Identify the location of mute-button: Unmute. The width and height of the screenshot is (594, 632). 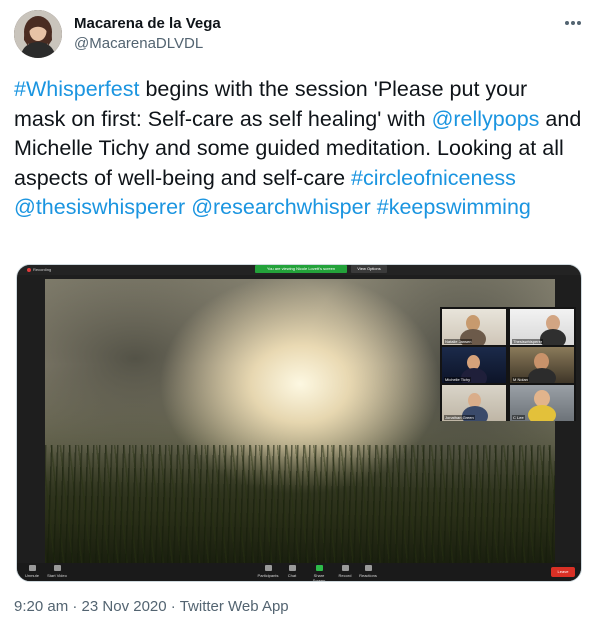
(32, 571).